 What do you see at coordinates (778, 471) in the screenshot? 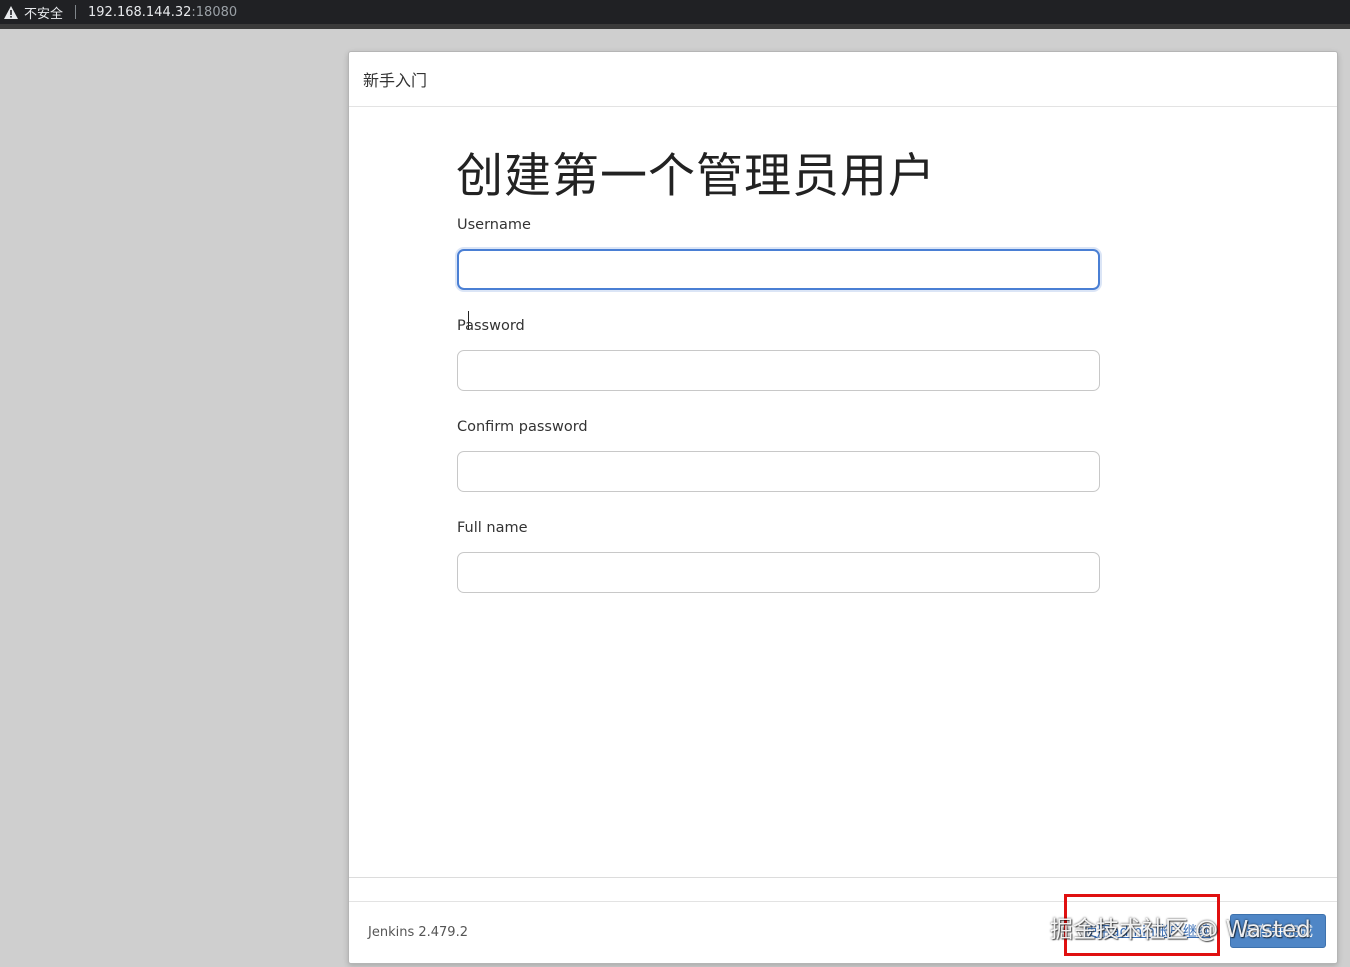
I see `confirm-password-input` at bounding box center [778, 471].